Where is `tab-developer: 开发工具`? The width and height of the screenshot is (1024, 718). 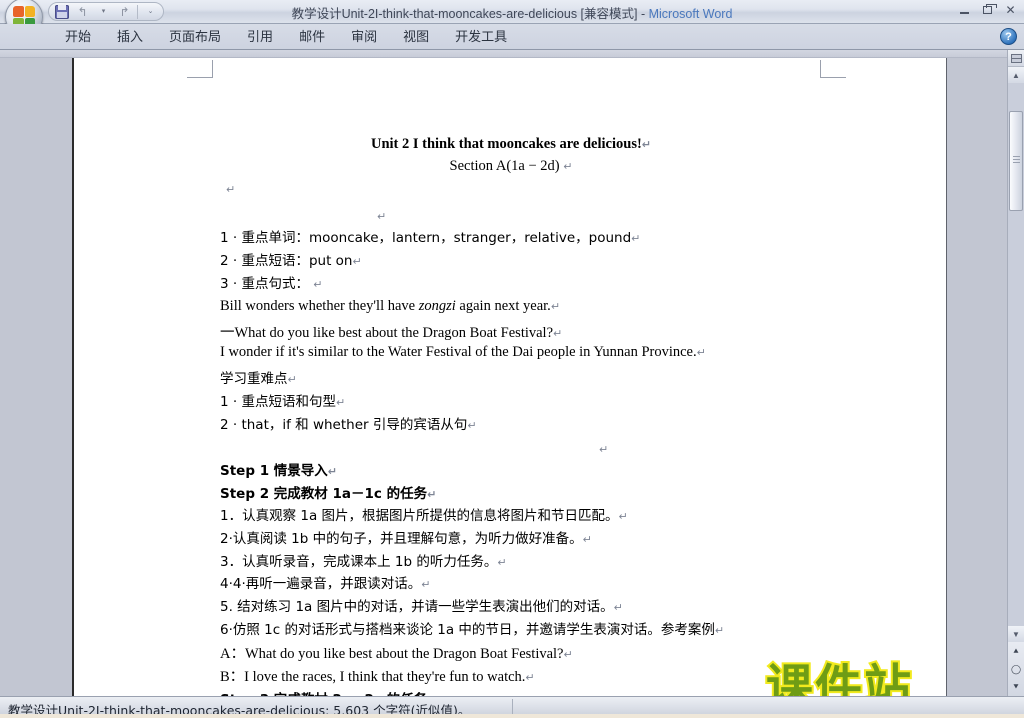
tab-developer: 开发工具 is located at coordinates (481, 37).